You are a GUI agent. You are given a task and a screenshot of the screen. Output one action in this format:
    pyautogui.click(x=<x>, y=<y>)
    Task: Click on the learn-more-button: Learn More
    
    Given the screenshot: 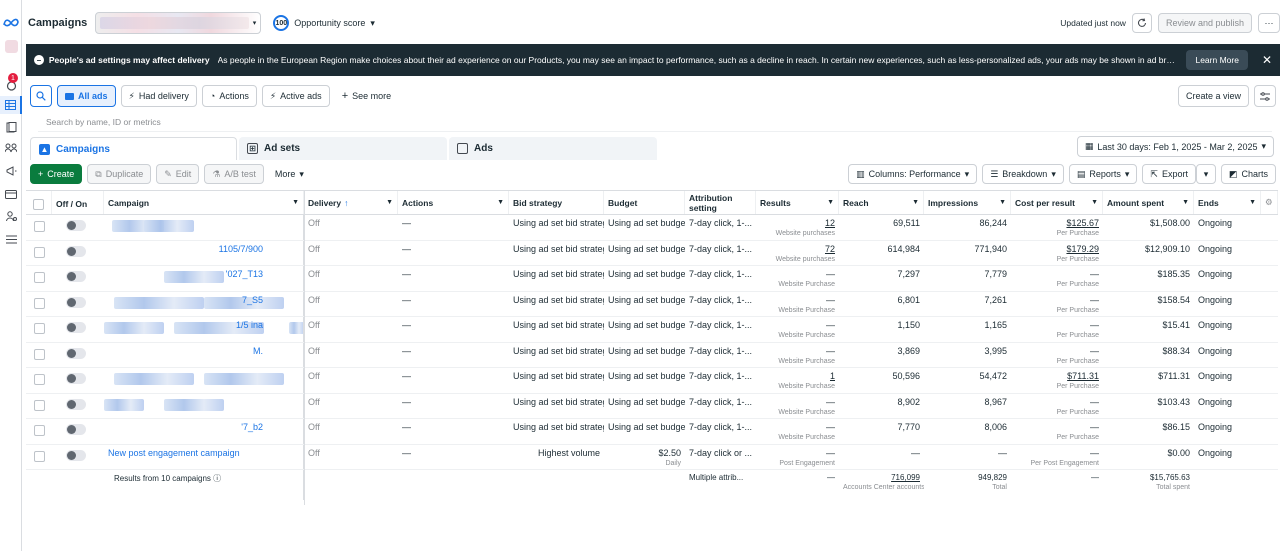 What is the action you would take?
    pyautogui.click(x=1217, y=60)
    